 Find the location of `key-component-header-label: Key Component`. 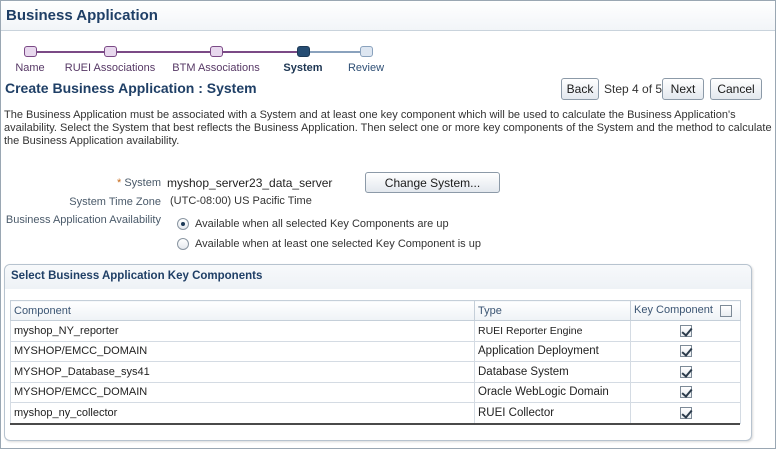

key-component-header-label: Key Component is located at coordinates (673, 310).